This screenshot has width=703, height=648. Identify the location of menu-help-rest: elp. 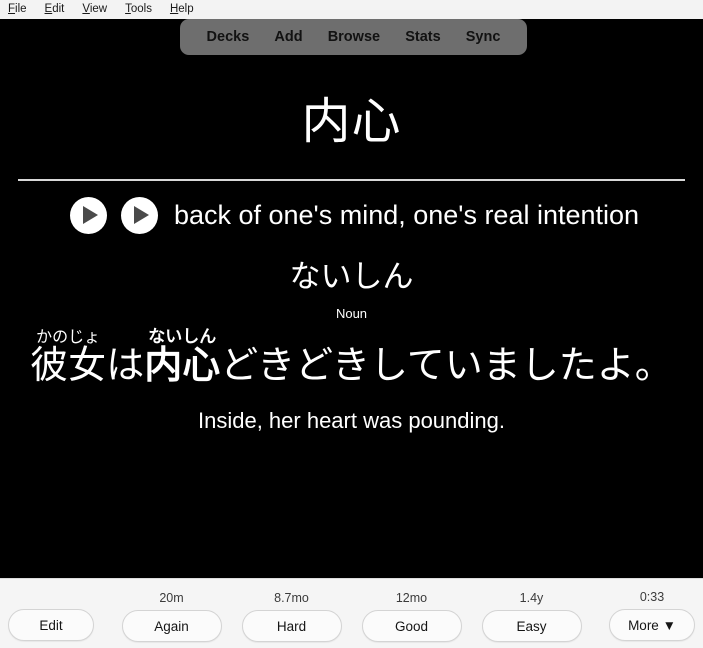
(186, 9).